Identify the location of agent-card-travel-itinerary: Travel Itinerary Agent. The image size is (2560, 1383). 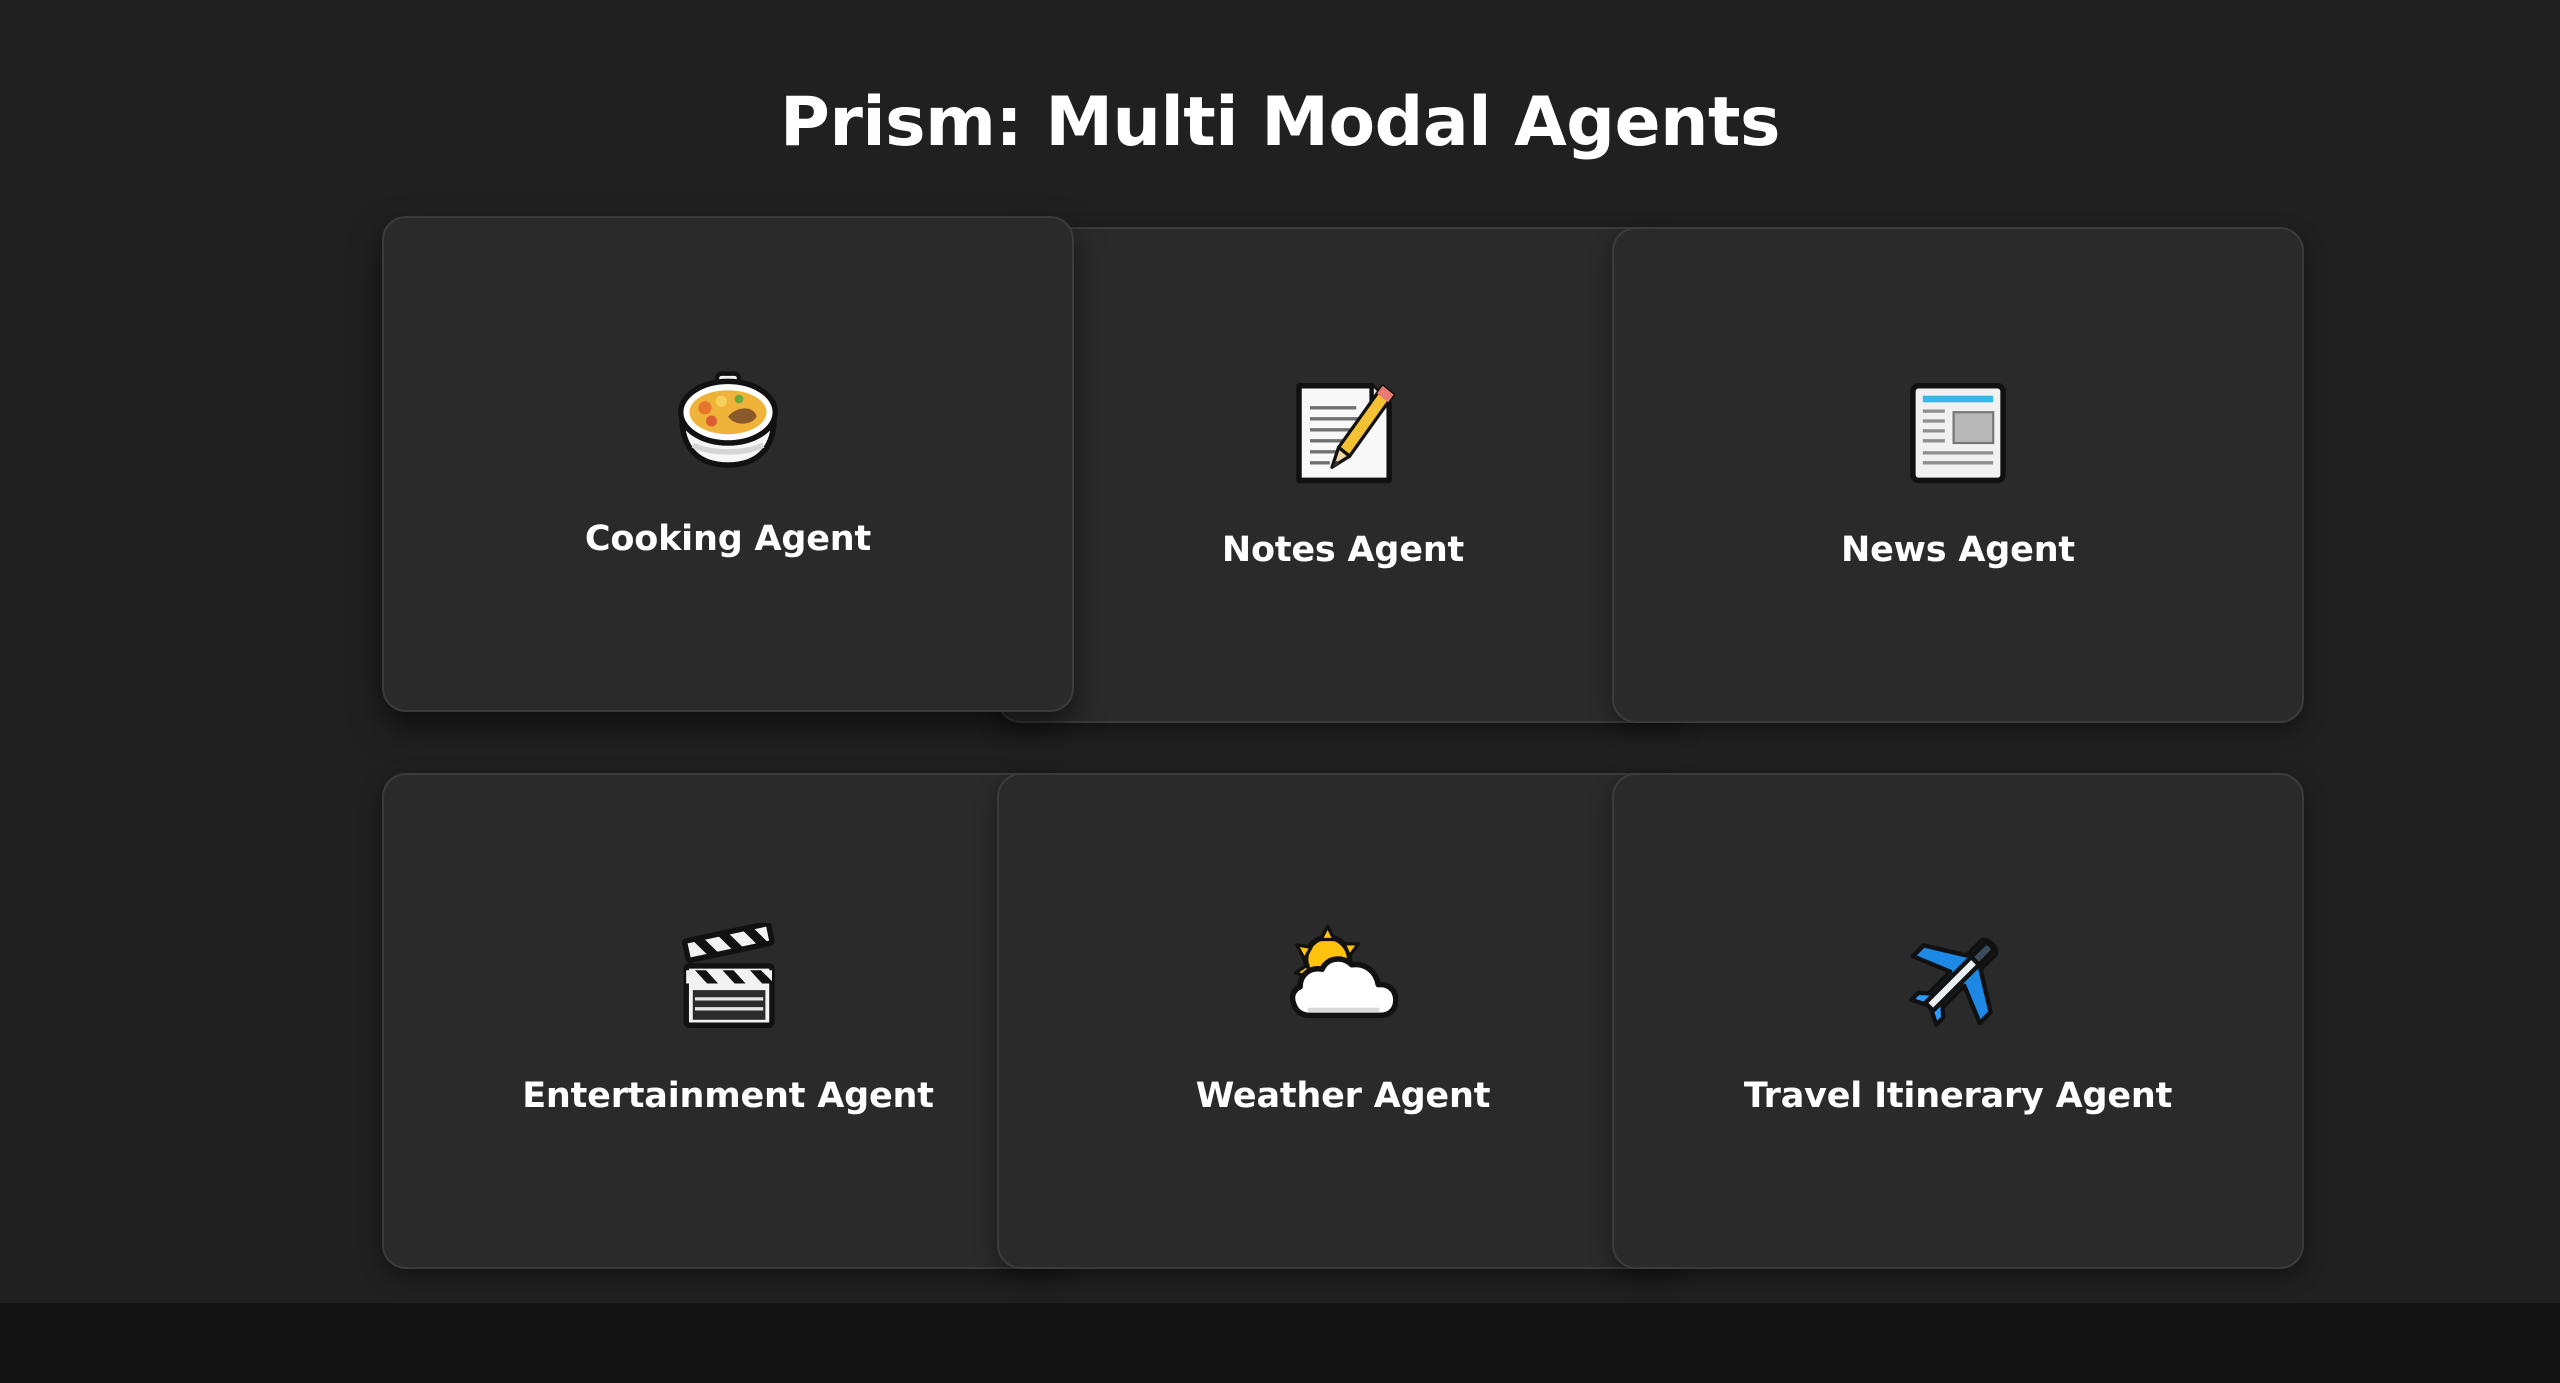
(1958, 1021).